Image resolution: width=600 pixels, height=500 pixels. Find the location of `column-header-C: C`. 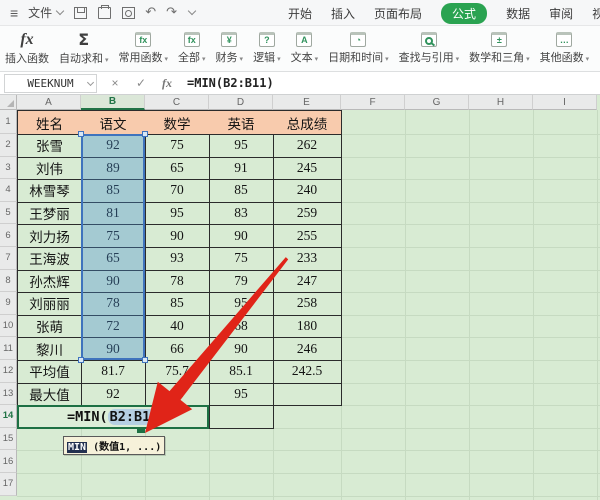

column-header-C: C is located at coordinates (177, 102).